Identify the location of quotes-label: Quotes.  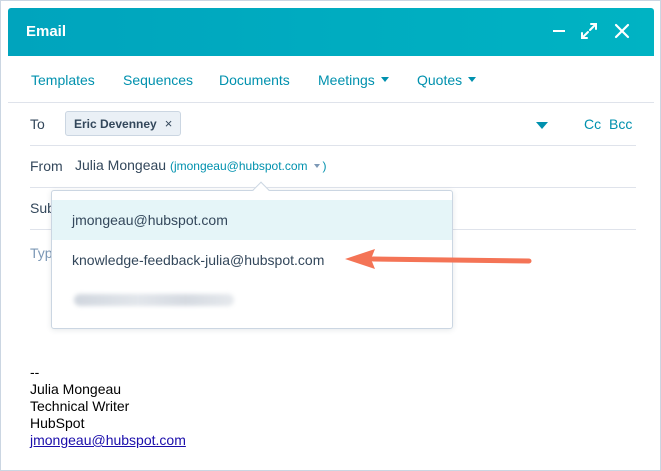
(440, 80).